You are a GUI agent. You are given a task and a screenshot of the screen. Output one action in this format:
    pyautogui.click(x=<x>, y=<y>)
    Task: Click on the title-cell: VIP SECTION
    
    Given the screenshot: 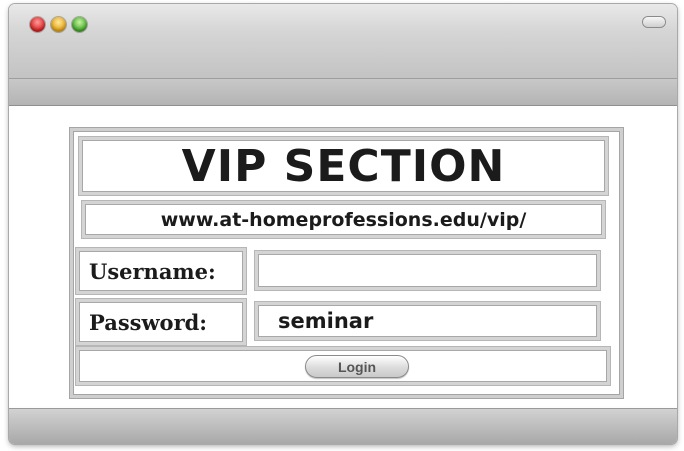 What is the action you would take?
    pyautogui.click(x=343, y=166)
    